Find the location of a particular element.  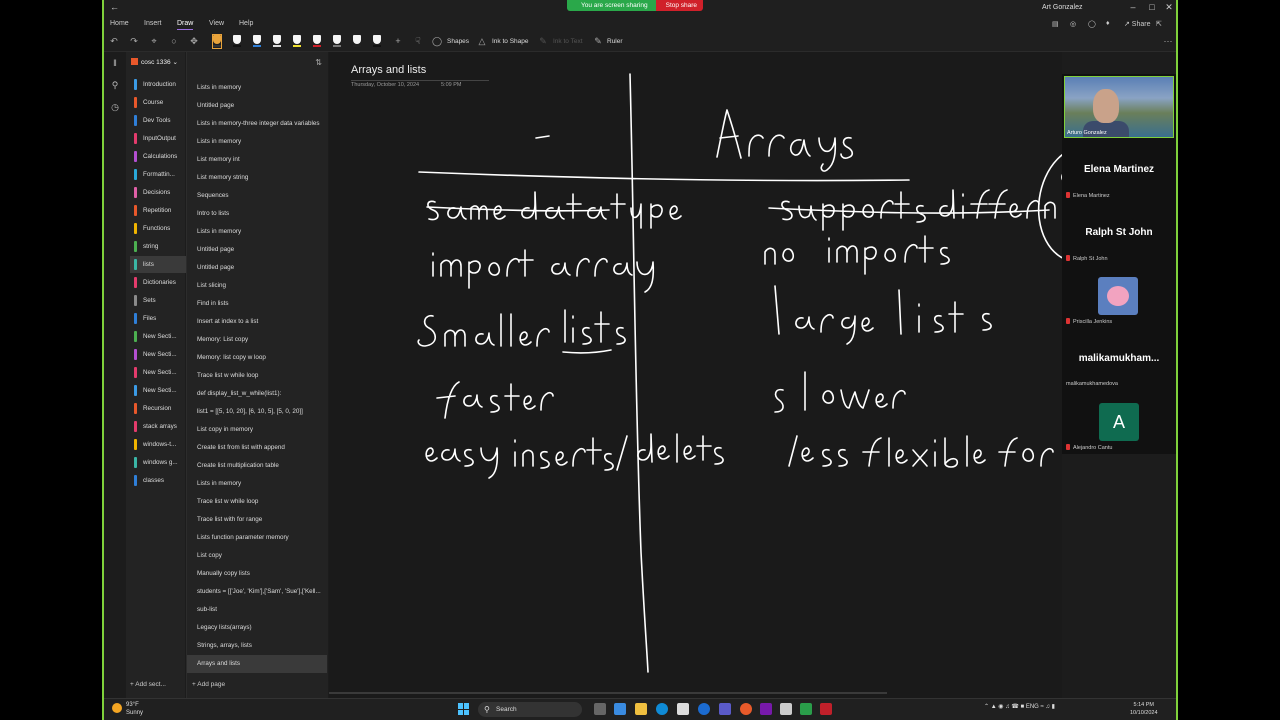

pen-selected-icon is located at coordinates (217, 41).